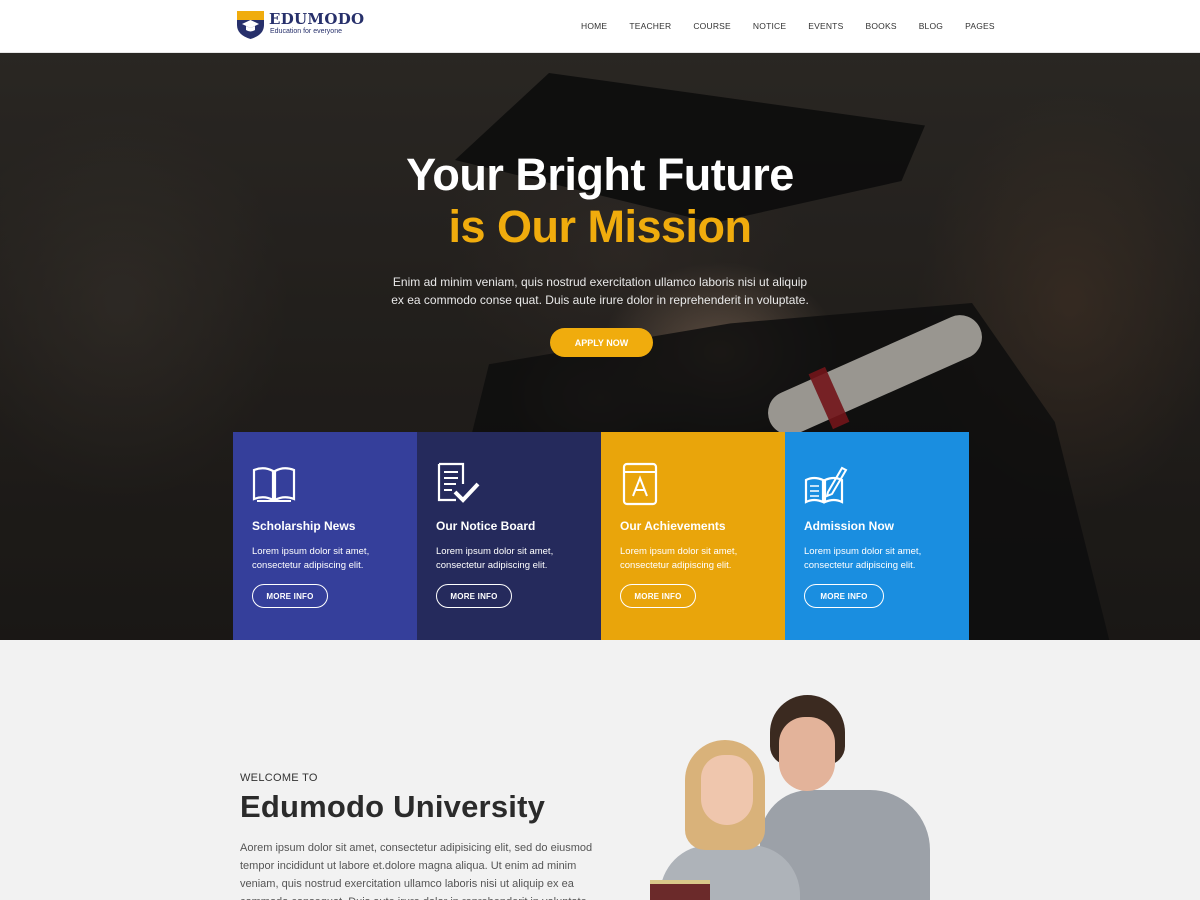 The image size is (1200, 900). What do you see at coordinates (304, 526) in the screenshot?
I see `feature-title: Scholarship News` at bounding box center [304, 526].